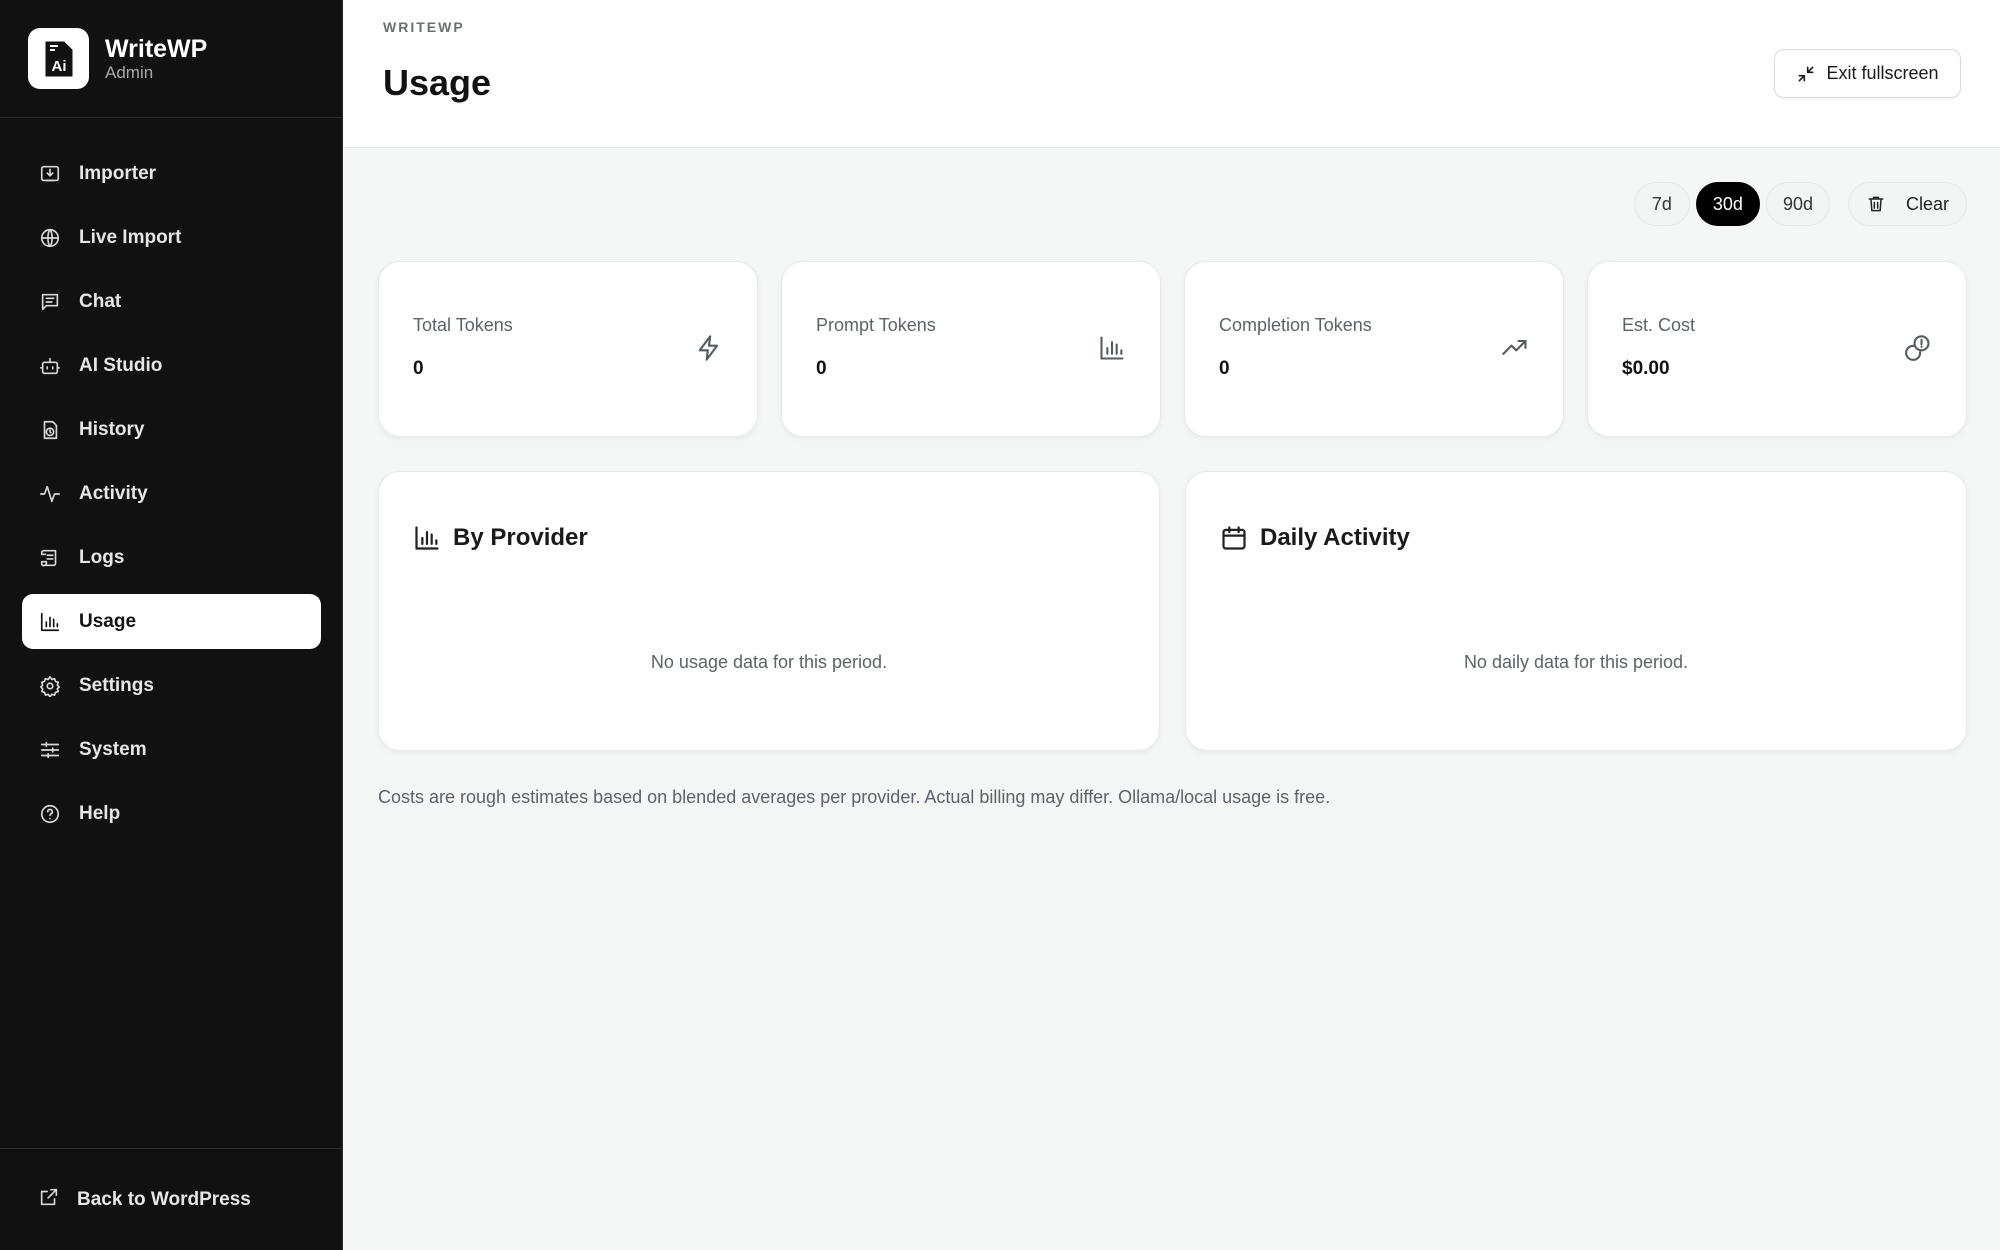 This screenshot has height=1250, width=2000. What do you see at coordinates (121, 365) in the screenshot?
I see `sidebar-item-label: AI Studio` at bounding box center [121, 365].